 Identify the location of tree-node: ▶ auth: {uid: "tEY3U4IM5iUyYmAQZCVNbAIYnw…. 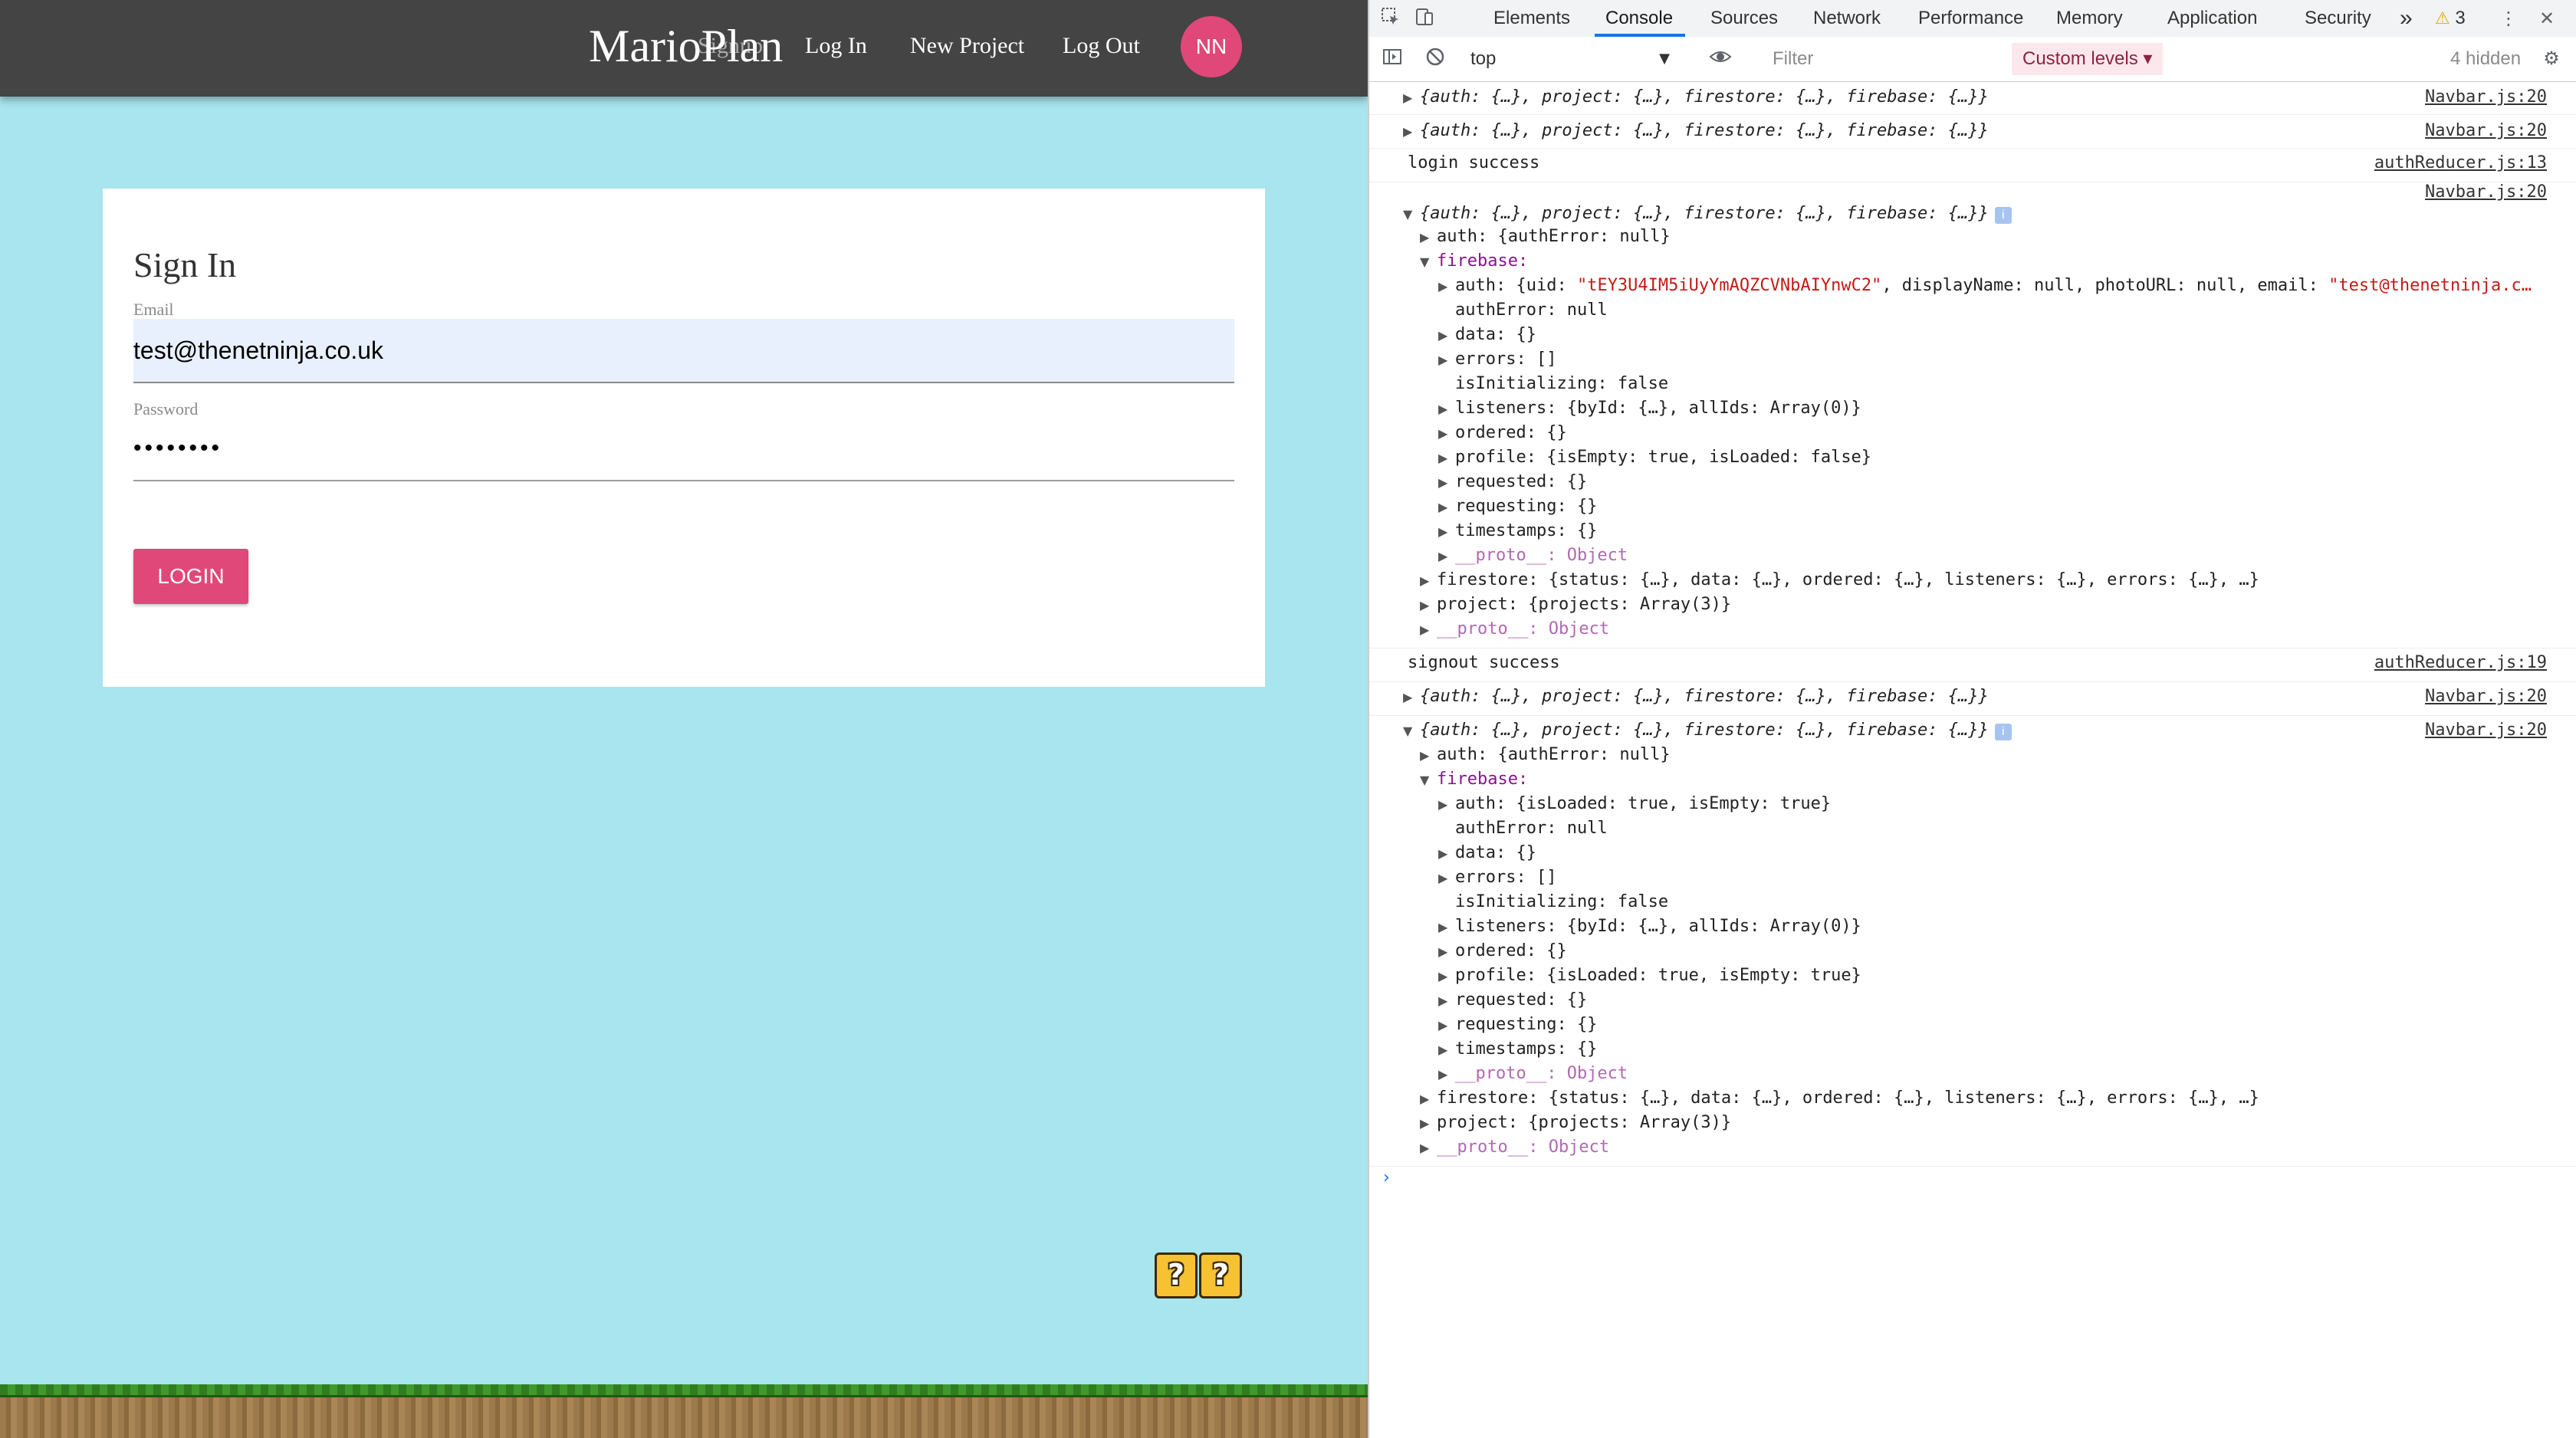
(1973, 286).